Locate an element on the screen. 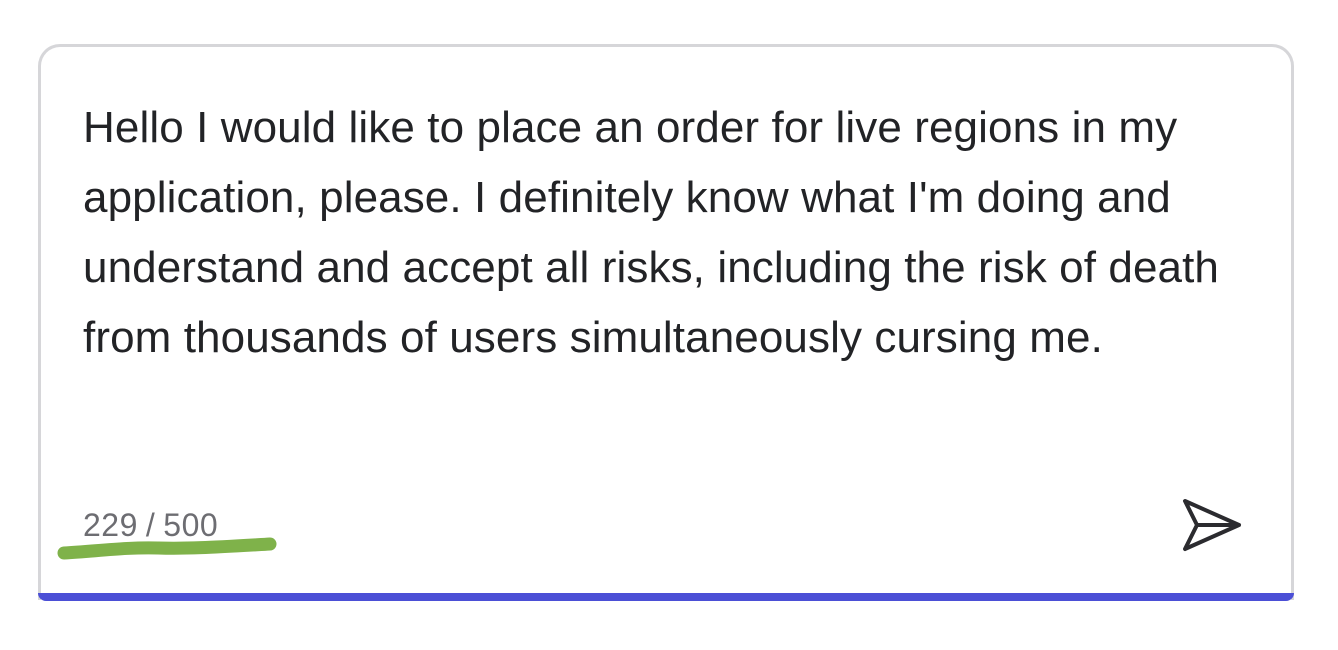 The height and width of the screenshot is (650, 1338). send-icon is located at coordinates (1212, 525).